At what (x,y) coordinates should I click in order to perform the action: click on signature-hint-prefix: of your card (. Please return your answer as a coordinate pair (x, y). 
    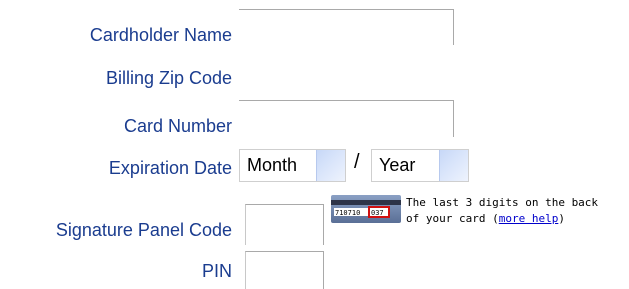
    Looking at the image, I should click on (452, 218).